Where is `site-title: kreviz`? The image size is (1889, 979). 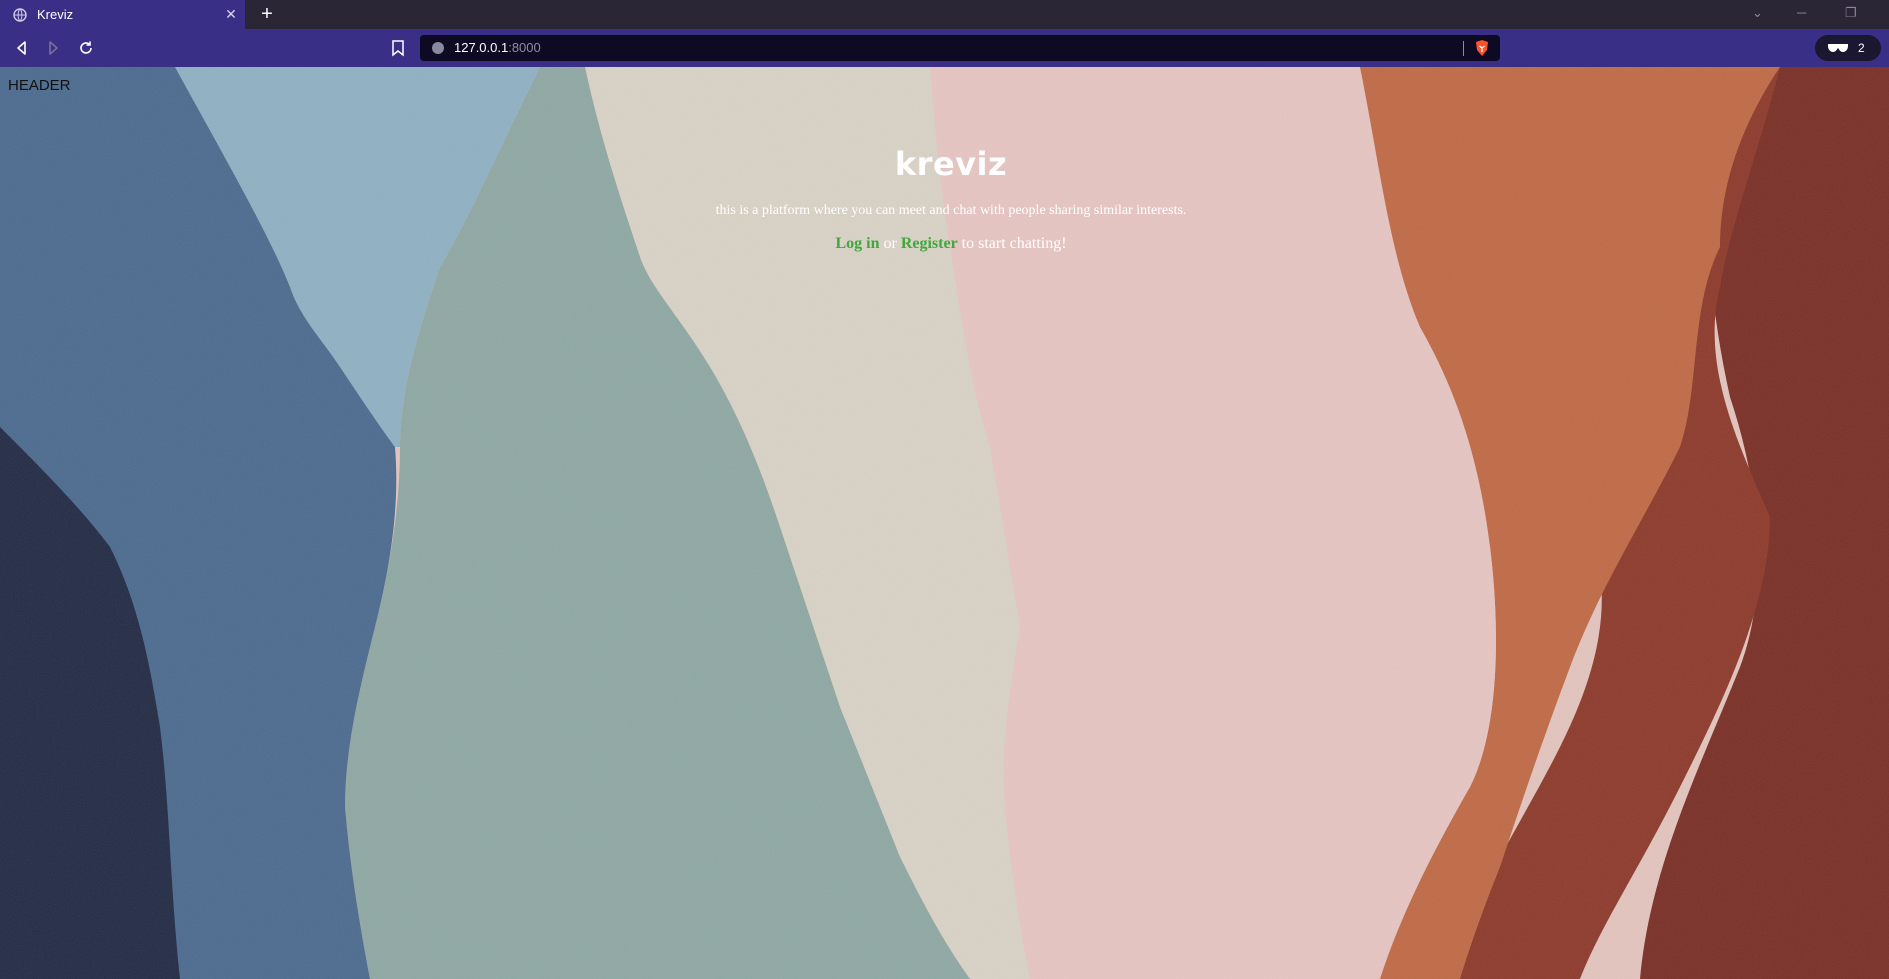
site-title: kreviz is located at coordinates (951, 164).